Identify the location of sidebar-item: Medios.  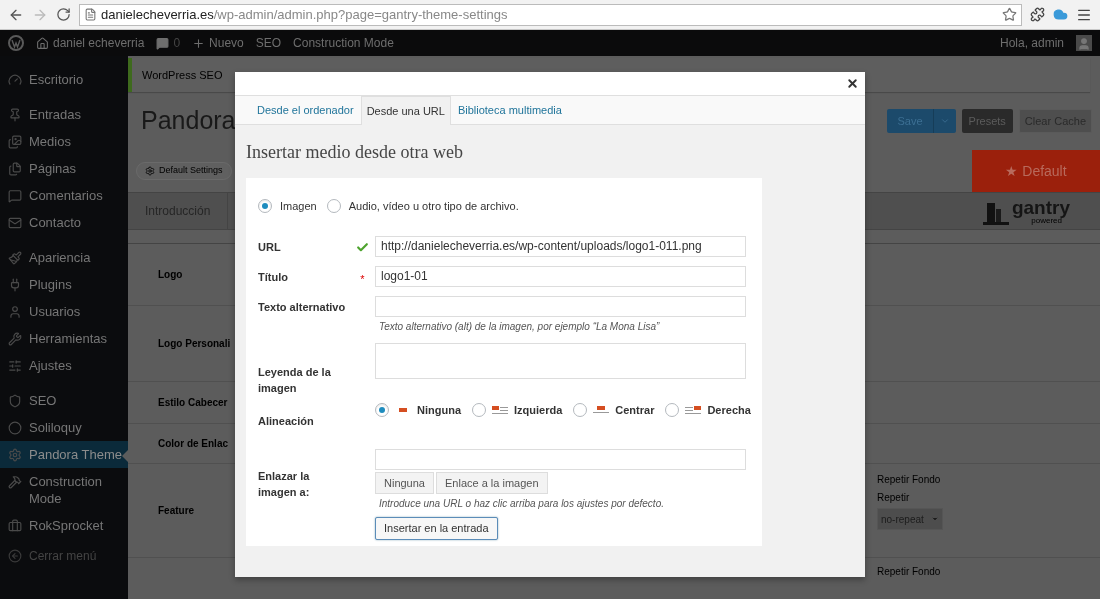
(64, 141).